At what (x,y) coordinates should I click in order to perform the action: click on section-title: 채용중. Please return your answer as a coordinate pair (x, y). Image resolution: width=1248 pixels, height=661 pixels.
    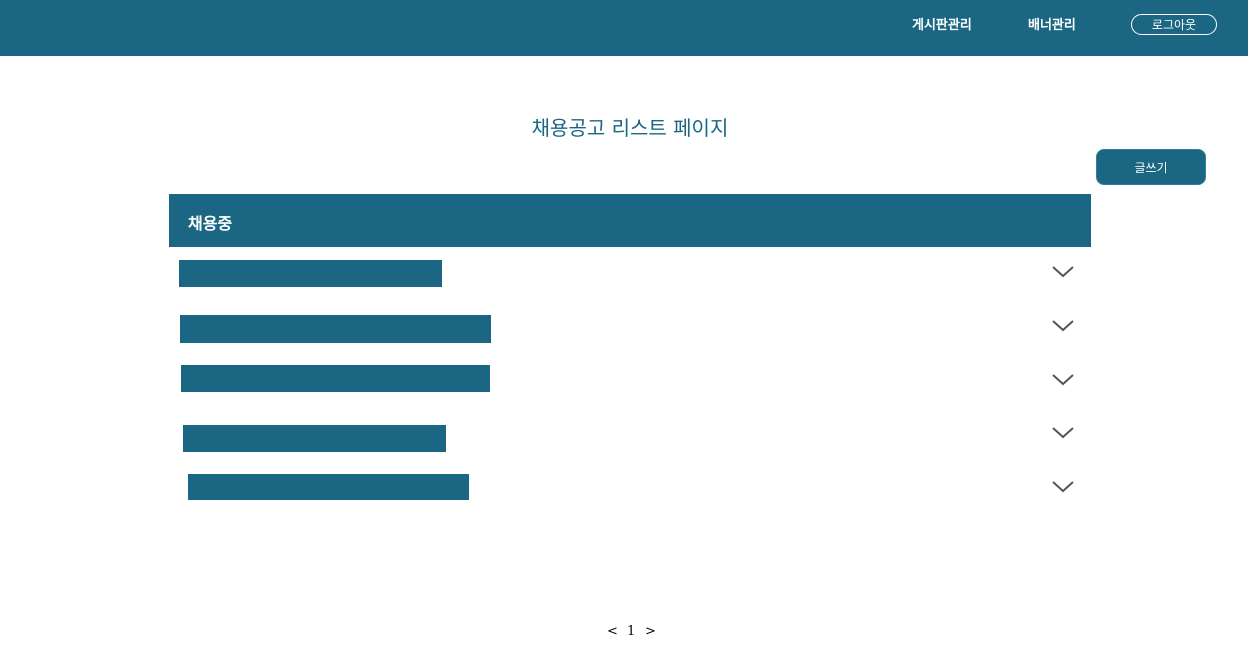
    Looking at the image, I should click on (210, 223).